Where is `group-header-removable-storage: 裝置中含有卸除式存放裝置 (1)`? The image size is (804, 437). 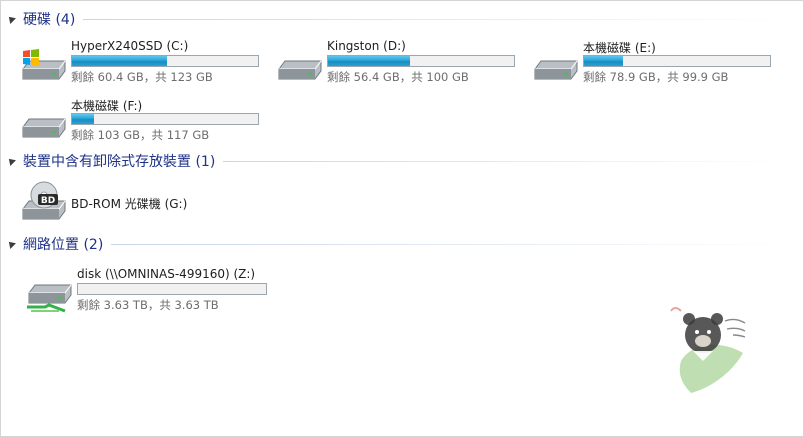
group-header-removable-storage: 裝置中含有卸除式存放裝置 (1) is located at coordinates (401, 161).